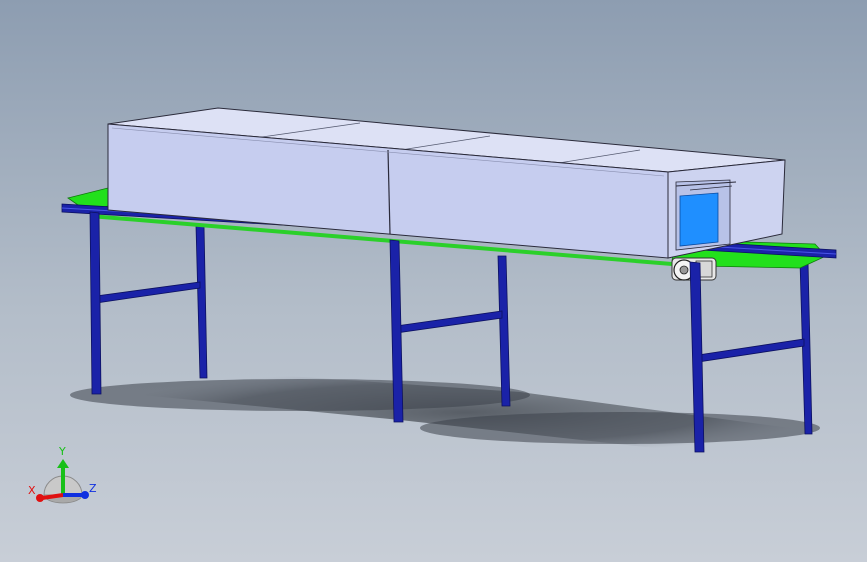 Image resolution: width=867 pixels, height=562 pixels. What do you see at coordinates (93, 488) in the screenshot?
I see `z-axis-label: Z` at bounding box center [93, 488].